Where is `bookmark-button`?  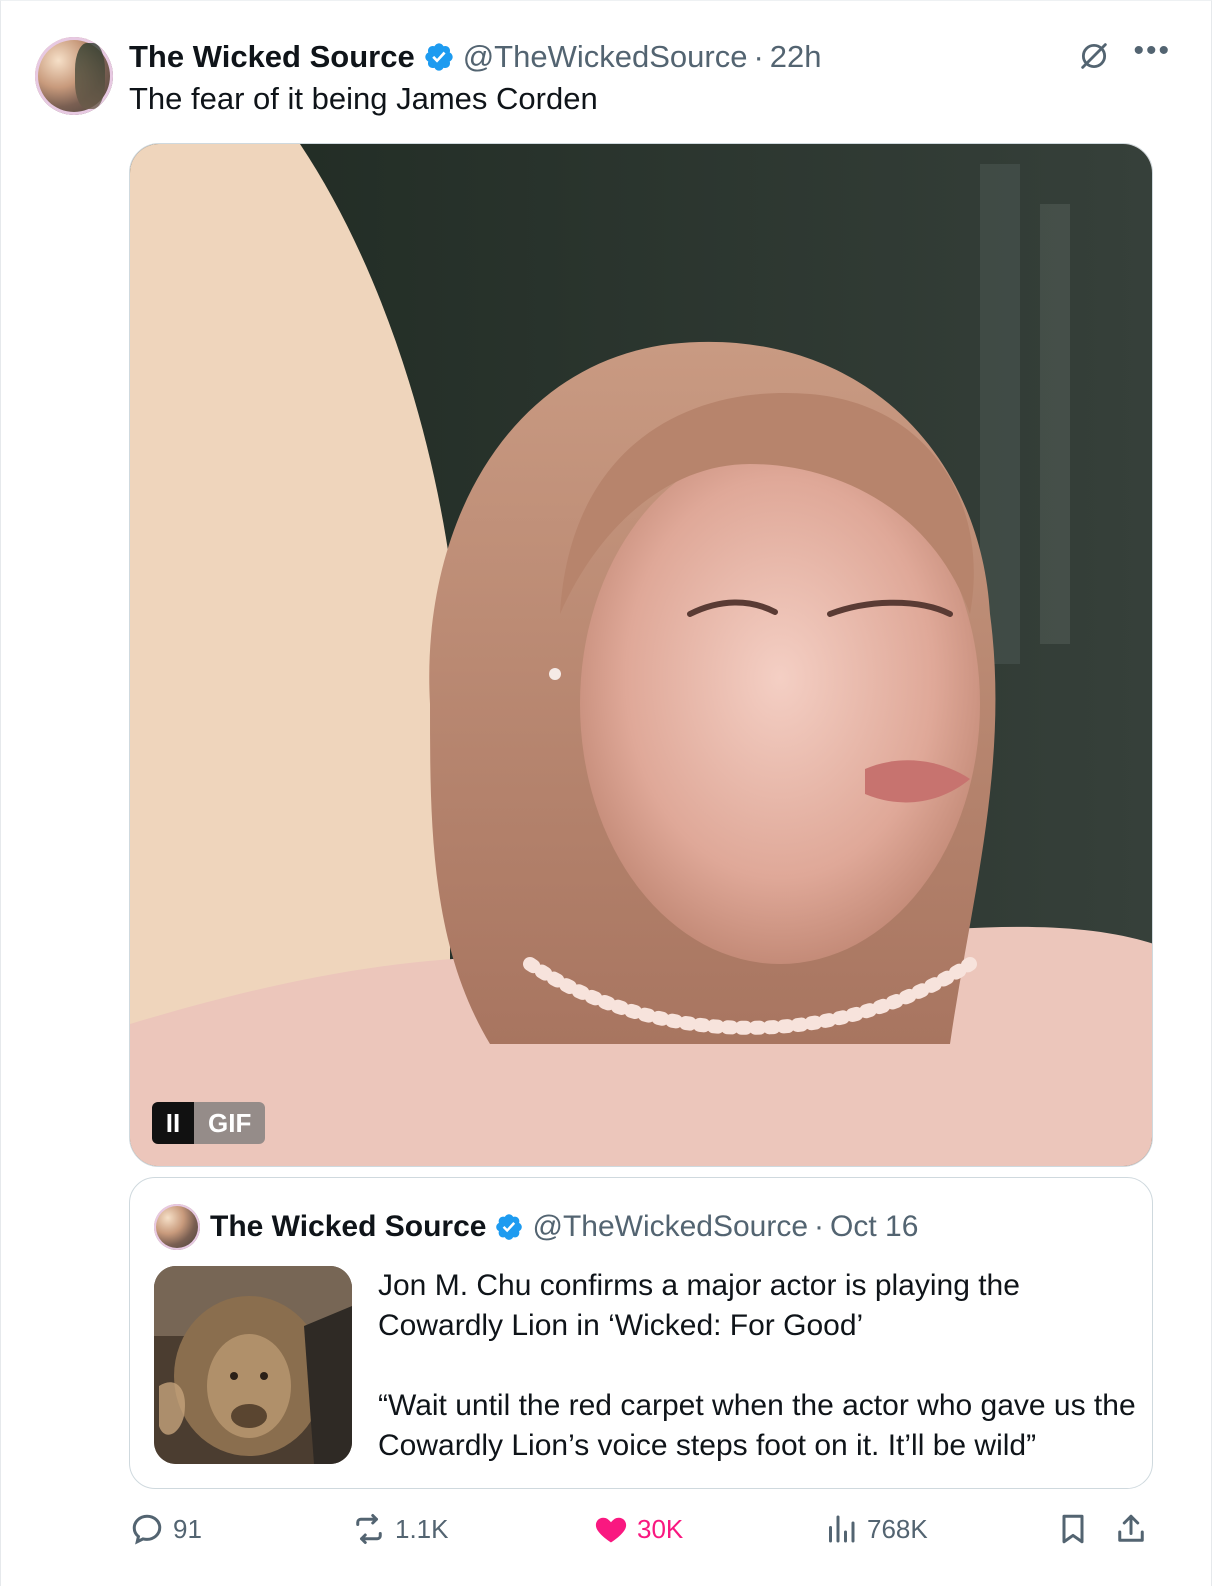 bookmark-button is located at coordinates (1073, 1529).